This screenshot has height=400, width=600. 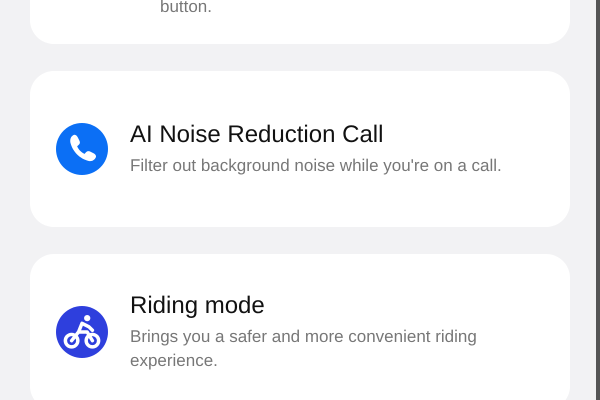 What do you see at coordinates (304, 349) in the screenshot?
I see `feature-description: Brings you a safer and more convenient riding experience.` at bounding box center [304, 349].